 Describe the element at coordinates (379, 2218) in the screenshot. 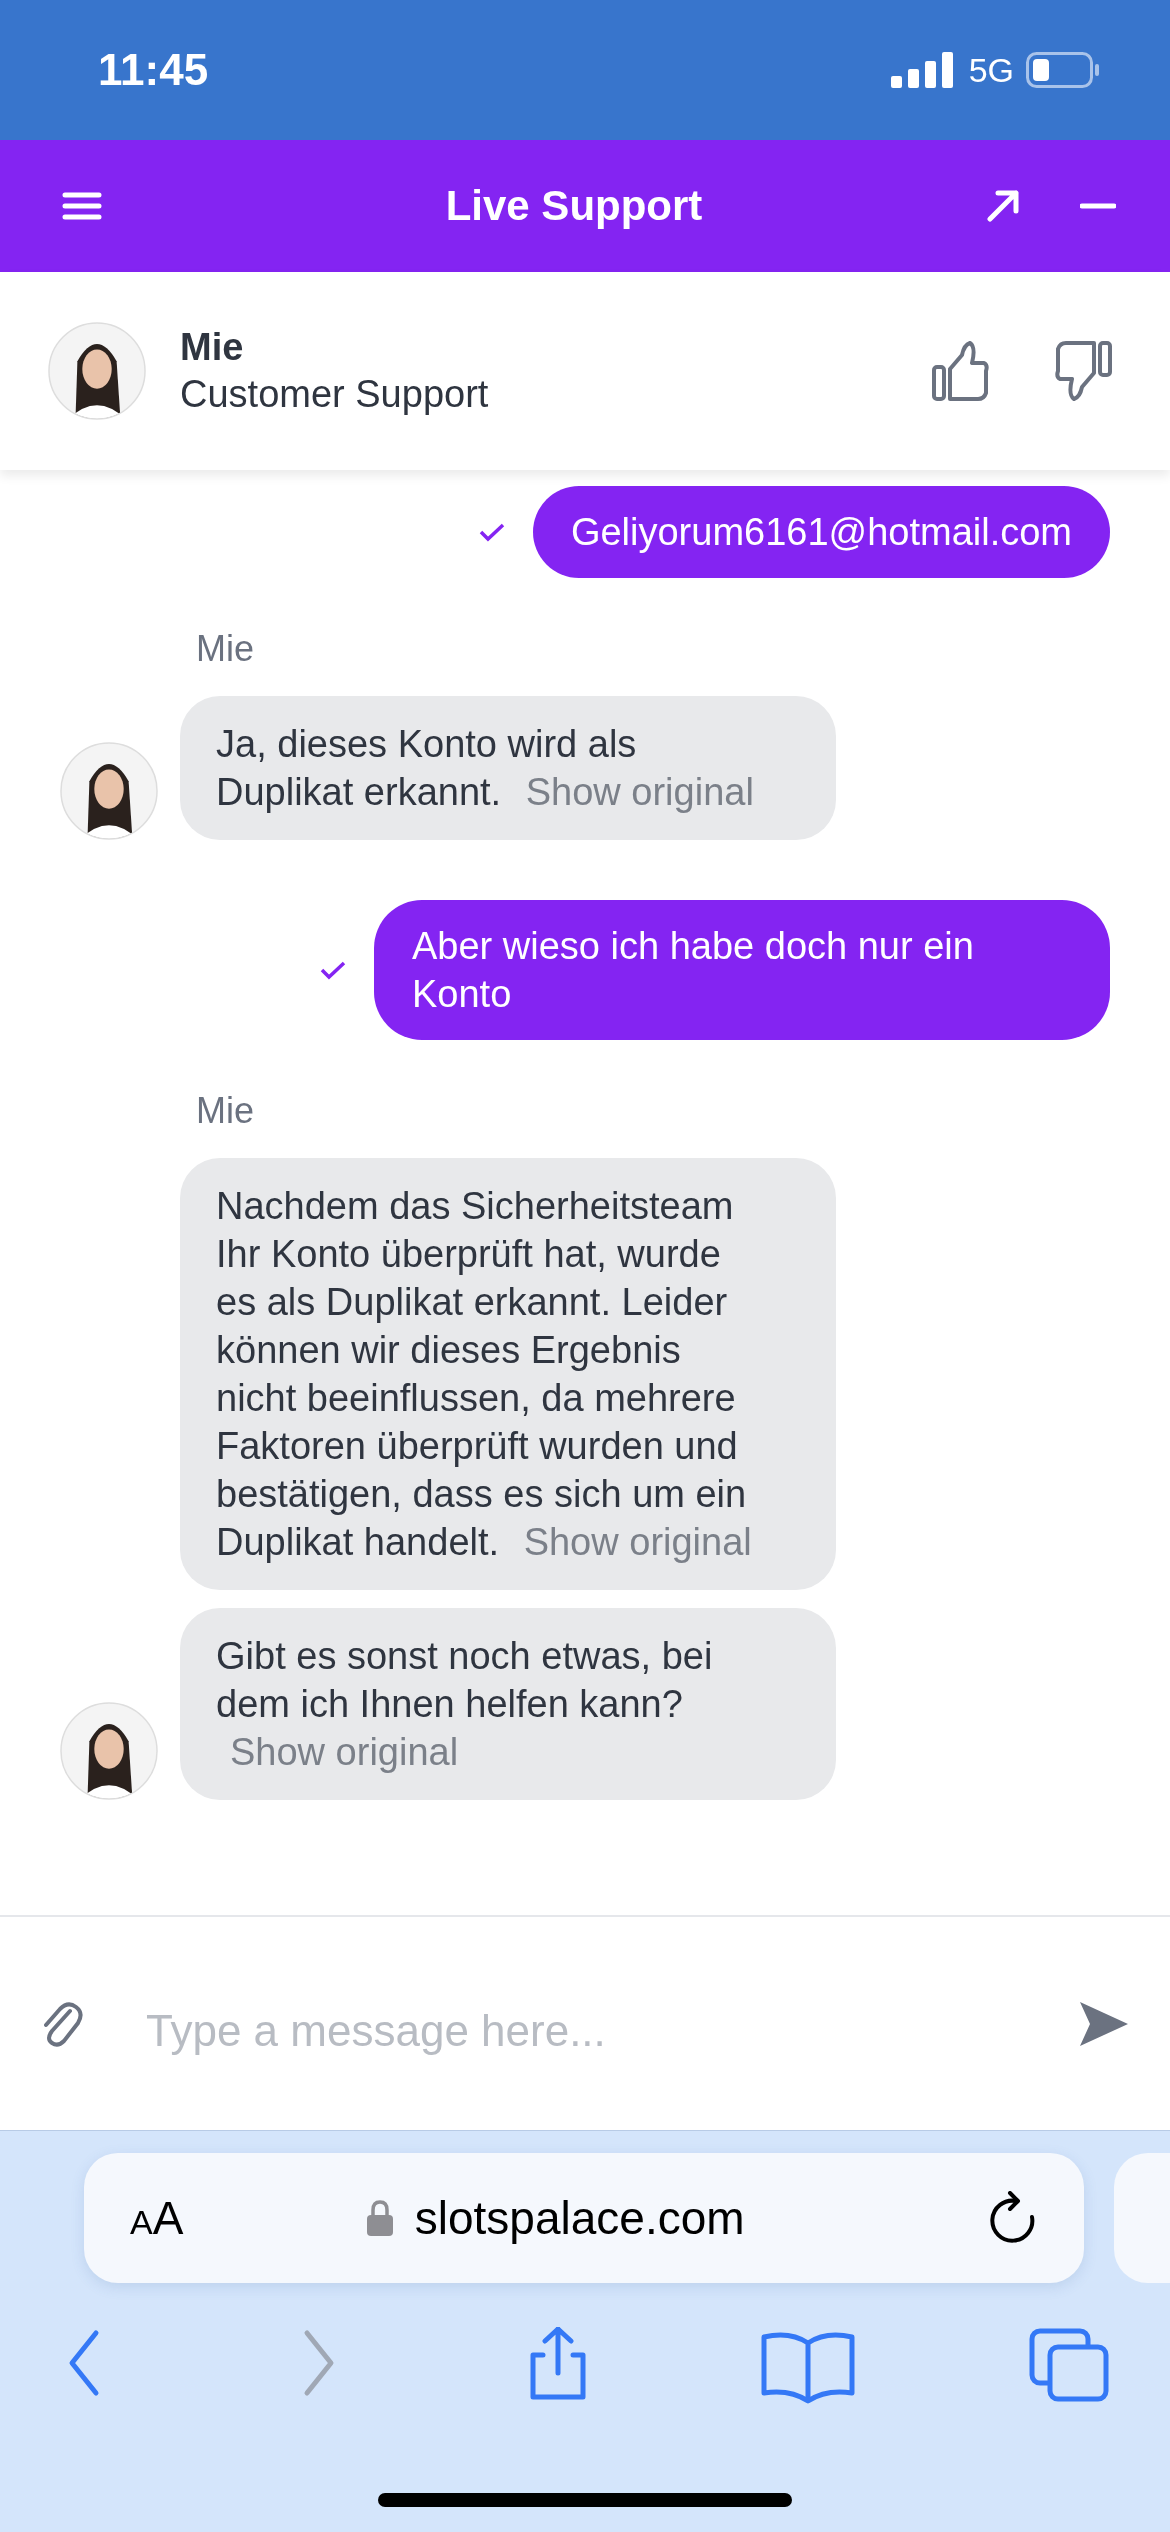

I see `lock-icon` at that location.